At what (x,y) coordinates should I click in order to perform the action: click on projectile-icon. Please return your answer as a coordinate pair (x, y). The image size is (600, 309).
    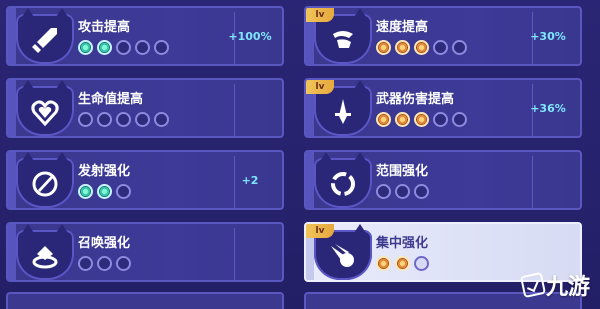
    Looking at the image, I should click on (45, 180).